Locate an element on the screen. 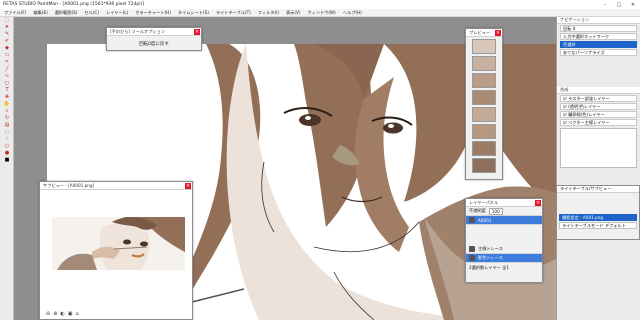  tool-option-close-icon: × is located at coordinates (197, 32).